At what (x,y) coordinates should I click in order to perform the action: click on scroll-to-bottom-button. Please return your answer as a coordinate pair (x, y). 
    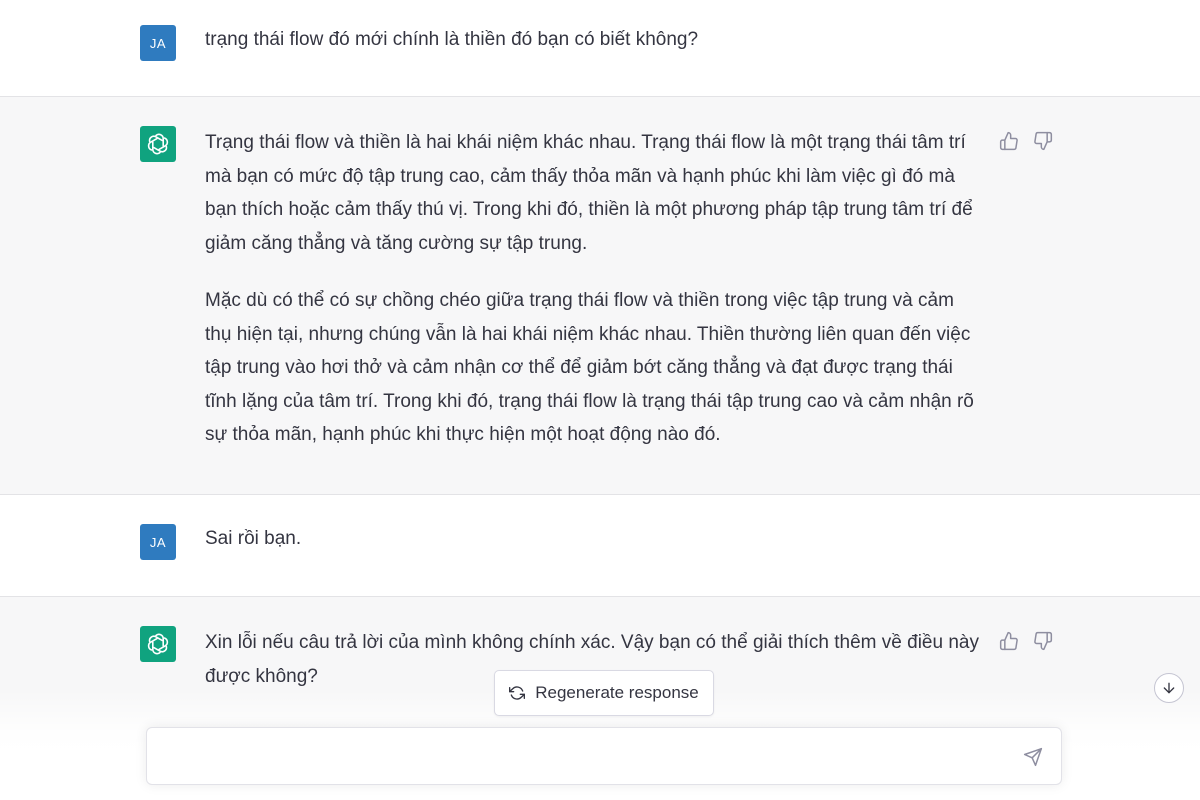
    Looking at the image, I should click on (1169, 688).